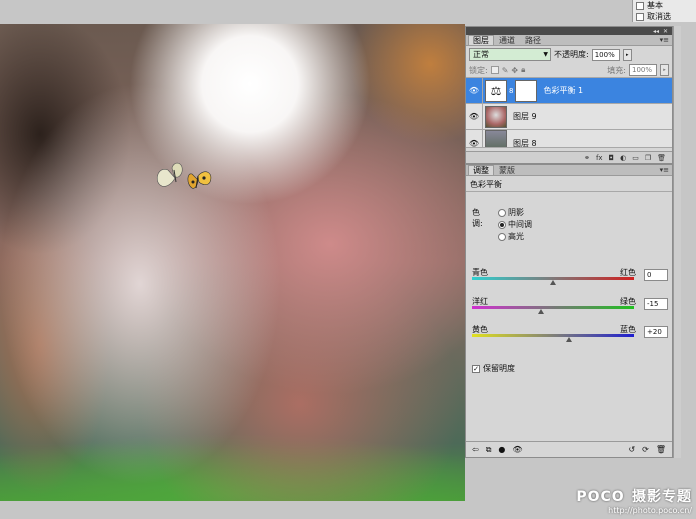 Image resolution: width=696 pixels, height=519 pixels. Describe the element at coordinates (635, 158) in the screenshot. I see `group-icon: ▭` at that location.